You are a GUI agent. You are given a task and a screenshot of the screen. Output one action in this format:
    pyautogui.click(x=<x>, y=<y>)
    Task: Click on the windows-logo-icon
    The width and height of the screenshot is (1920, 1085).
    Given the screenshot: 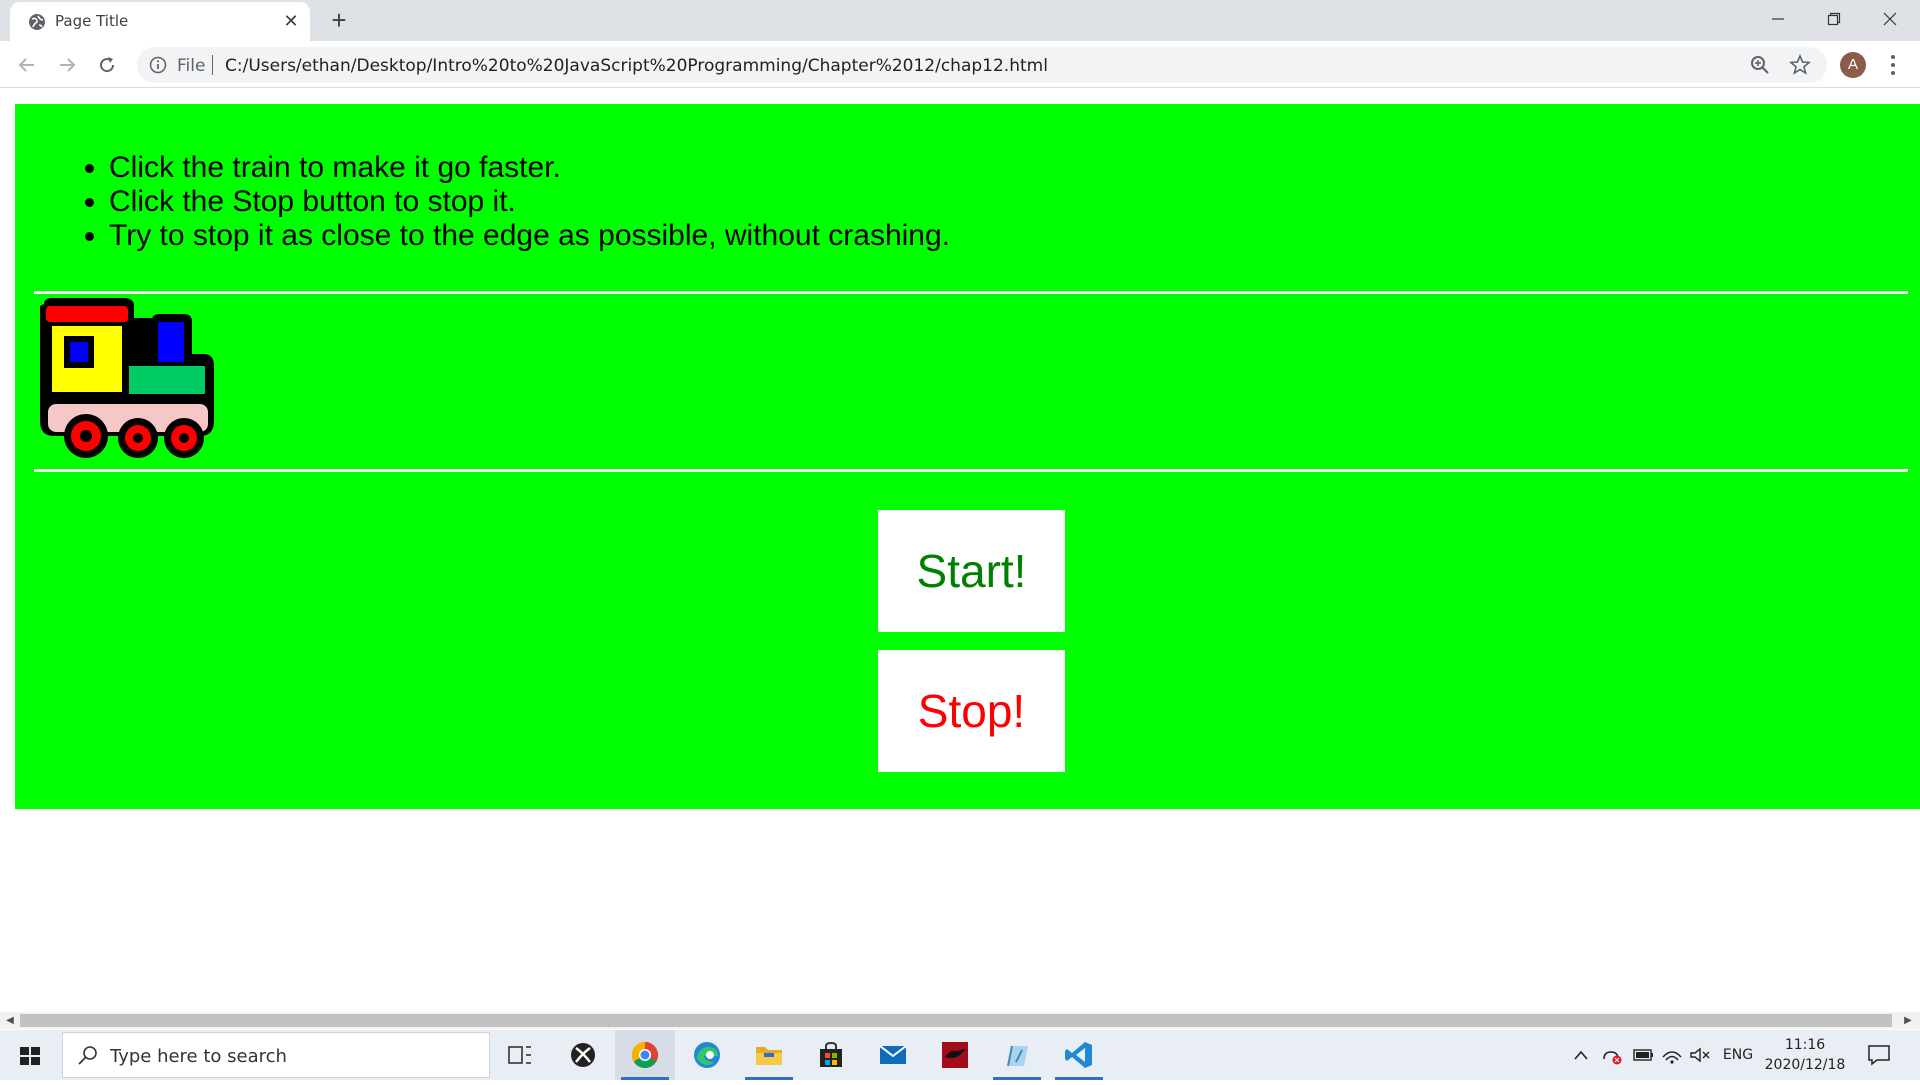 What is the action you would take?
    pyautogui.click(x=30, y=1056)
    